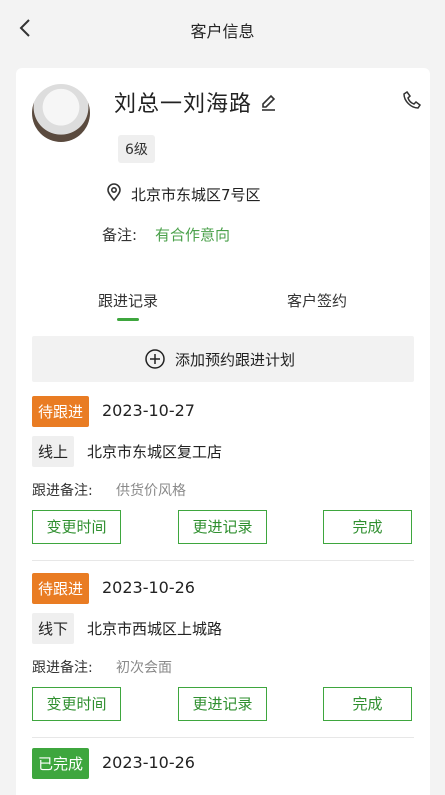  I want to click on add-followup-plan-button: 添加预约跟进计划, so click(223, 359).